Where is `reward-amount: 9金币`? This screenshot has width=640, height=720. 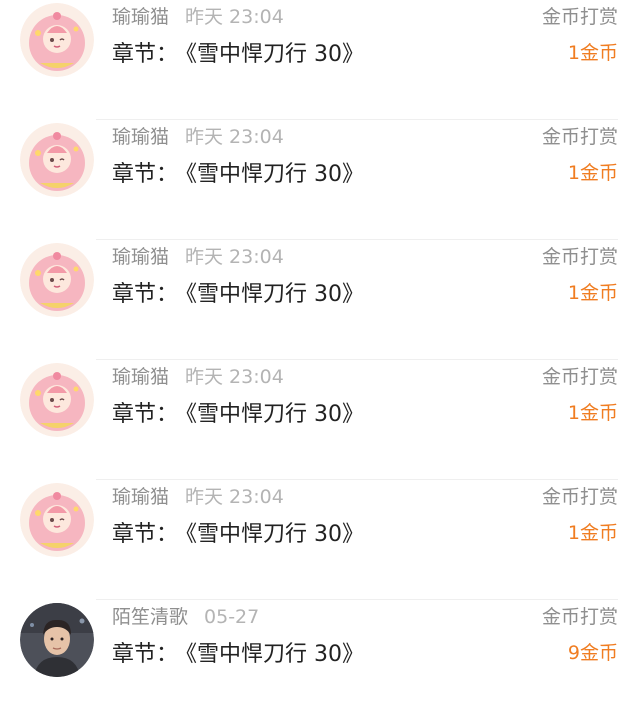
reward-amount: 9金币 is located at coordinates (592, 653).